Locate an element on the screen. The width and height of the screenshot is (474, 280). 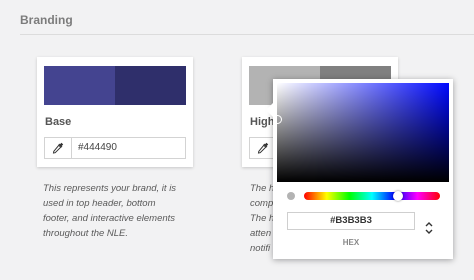
base-hex-field: #444490 is located at coordinates (115, 148).